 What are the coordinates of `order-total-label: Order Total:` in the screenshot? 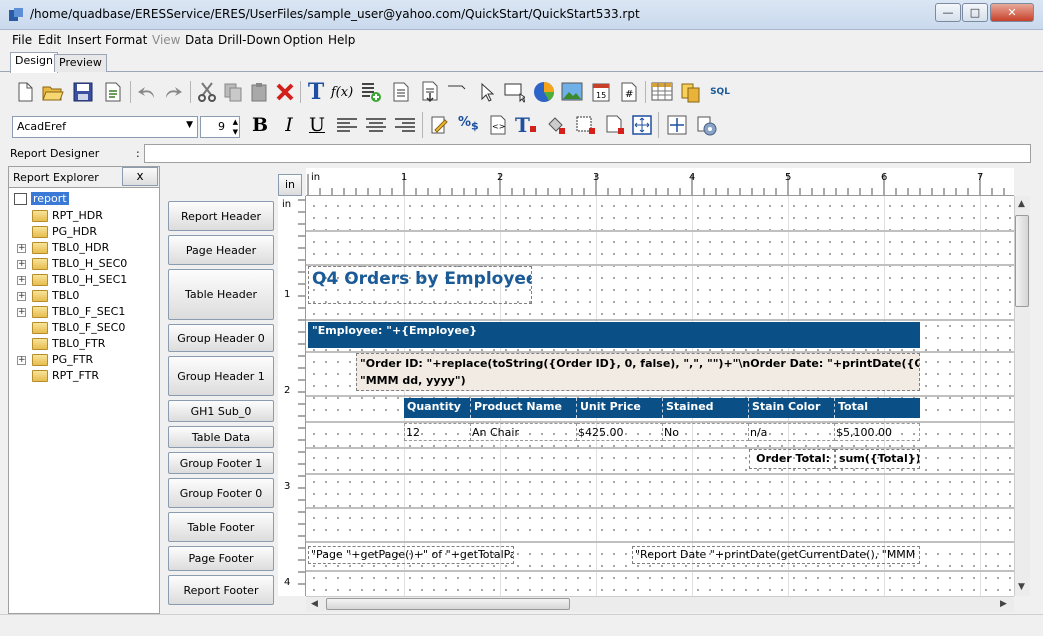 It's located at (792, 459).